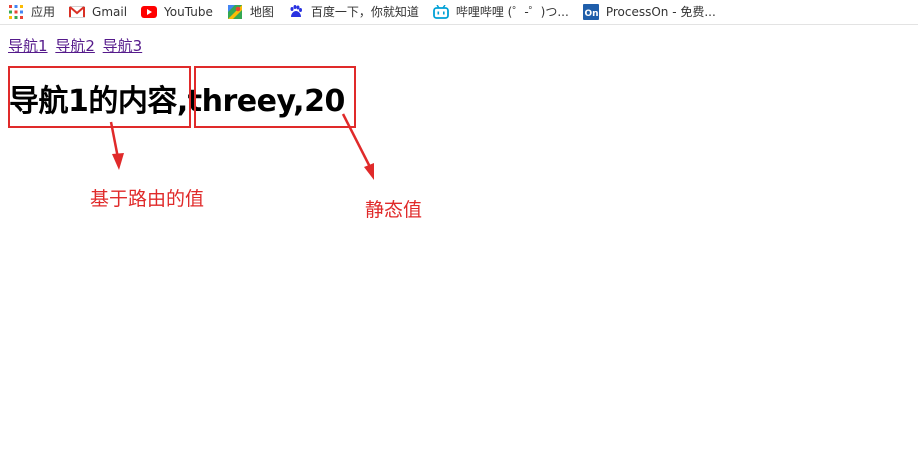 This screenshot has width=918, height=459. What do you see at coordinates (394, 210) in the screenshot?
I see `static-value-annotation: 静态值` at bounding box center [394, 210].